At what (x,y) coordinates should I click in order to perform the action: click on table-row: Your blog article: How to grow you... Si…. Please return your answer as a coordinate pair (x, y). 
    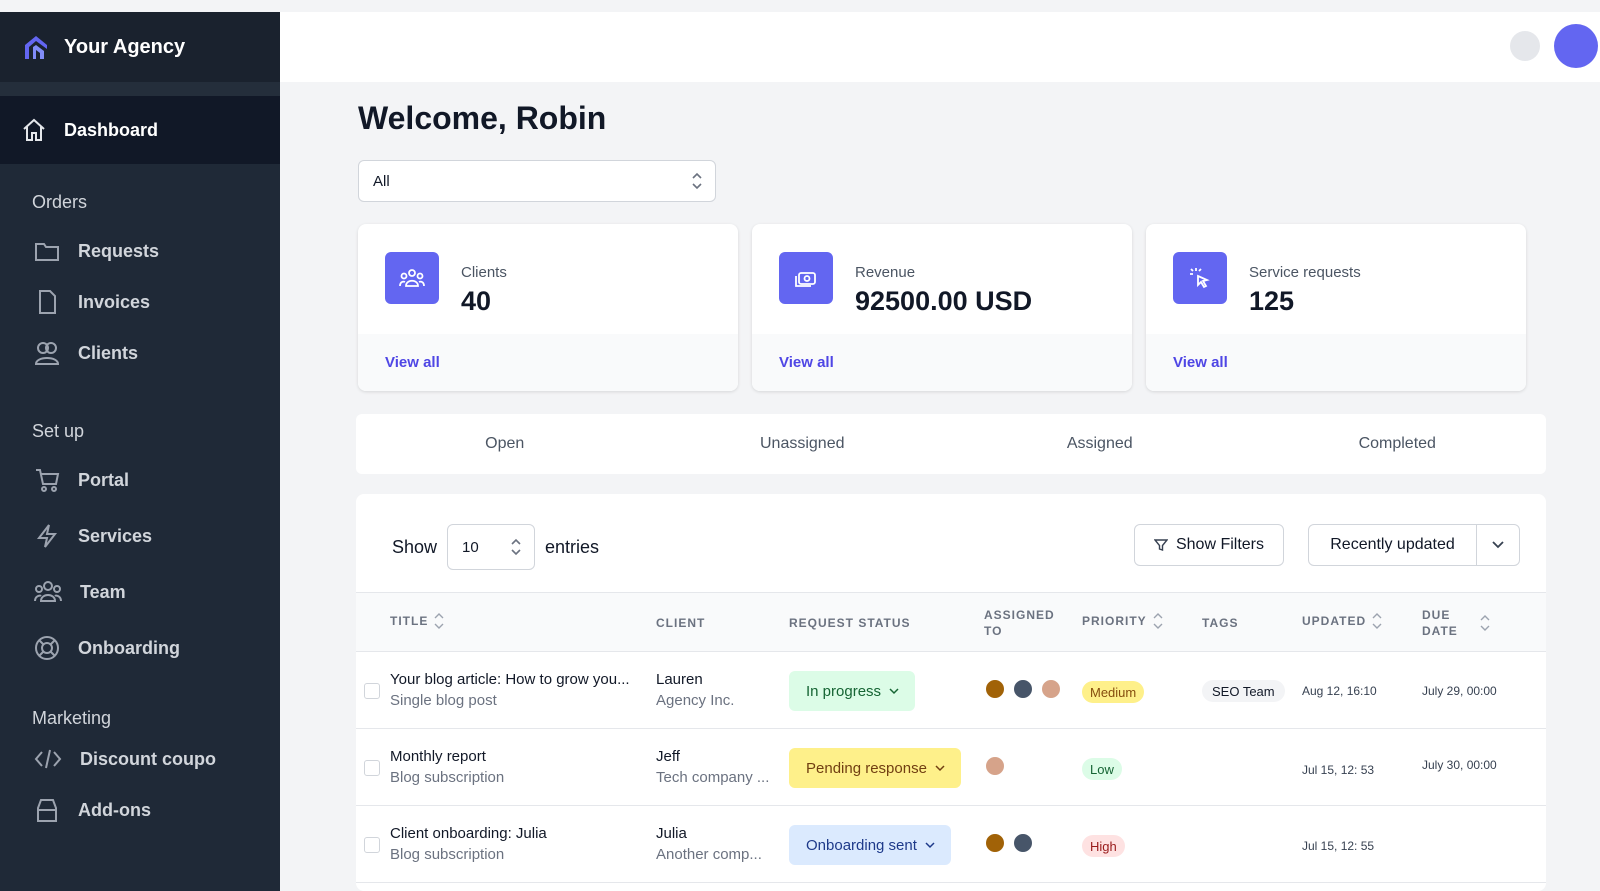
    Looking at the image, I should click on (951, 691).